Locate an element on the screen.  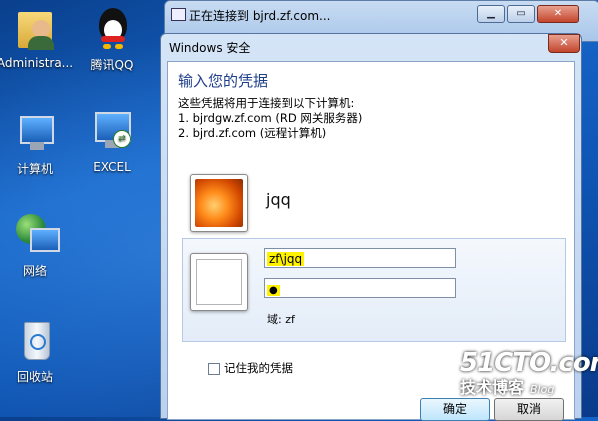
username-input: zf\jqq is located at coordinates (360, 258).